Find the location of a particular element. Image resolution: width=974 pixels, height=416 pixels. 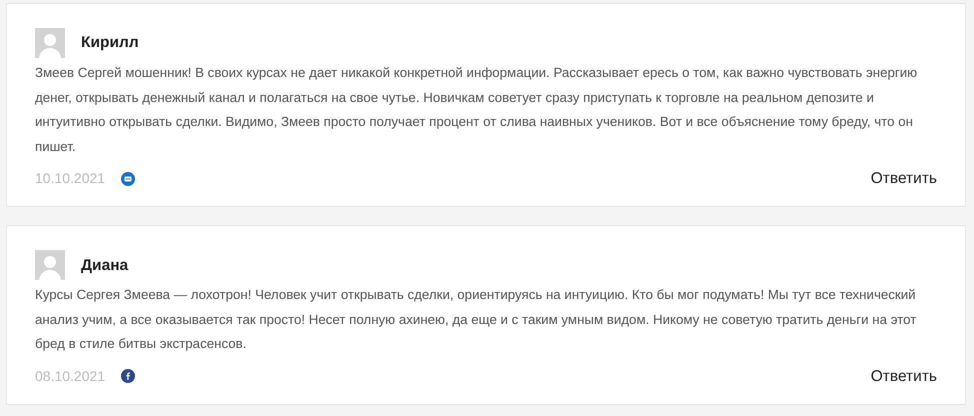

comment-text: Курсы Сергея Змеева — лохотрон! Человек учит открывать сделки, ориентируясь на интуицию. Кто бы мог подумать! Мы тут все технический анализ учим, а все оказывается так просто! Несет полную ахинею, да еще и с таким умным видом. Никому не советую тратить деньги на этот бред в стиле битвы экстрасенсов. is located at coordinates (476, 320).